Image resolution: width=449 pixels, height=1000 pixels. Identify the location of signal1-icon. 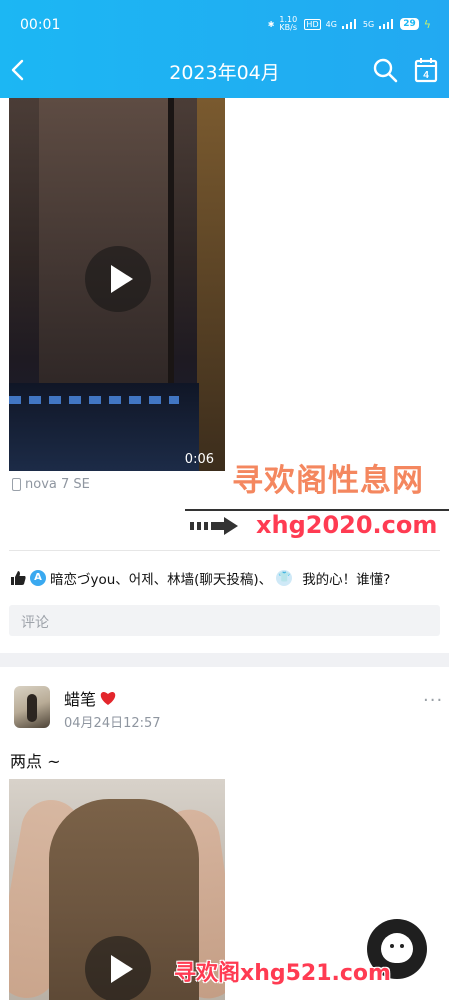
(349, 24).